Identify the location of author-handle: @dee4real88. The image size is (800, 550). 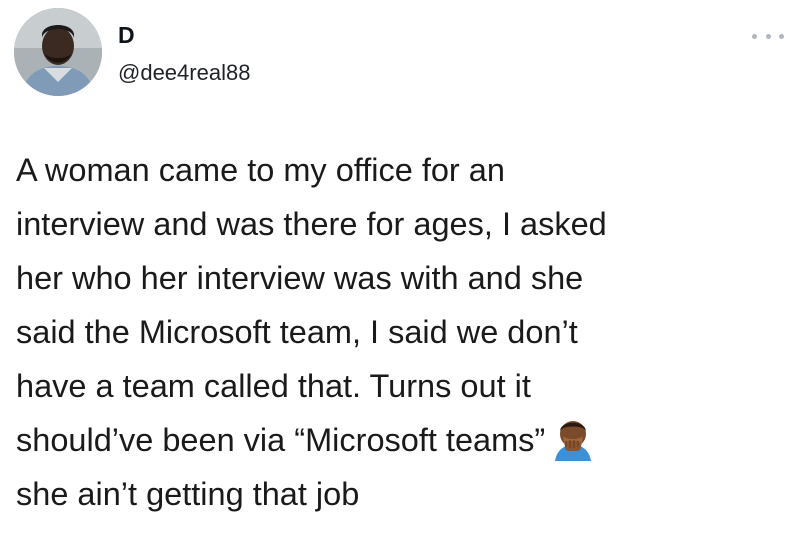
(184, 73).